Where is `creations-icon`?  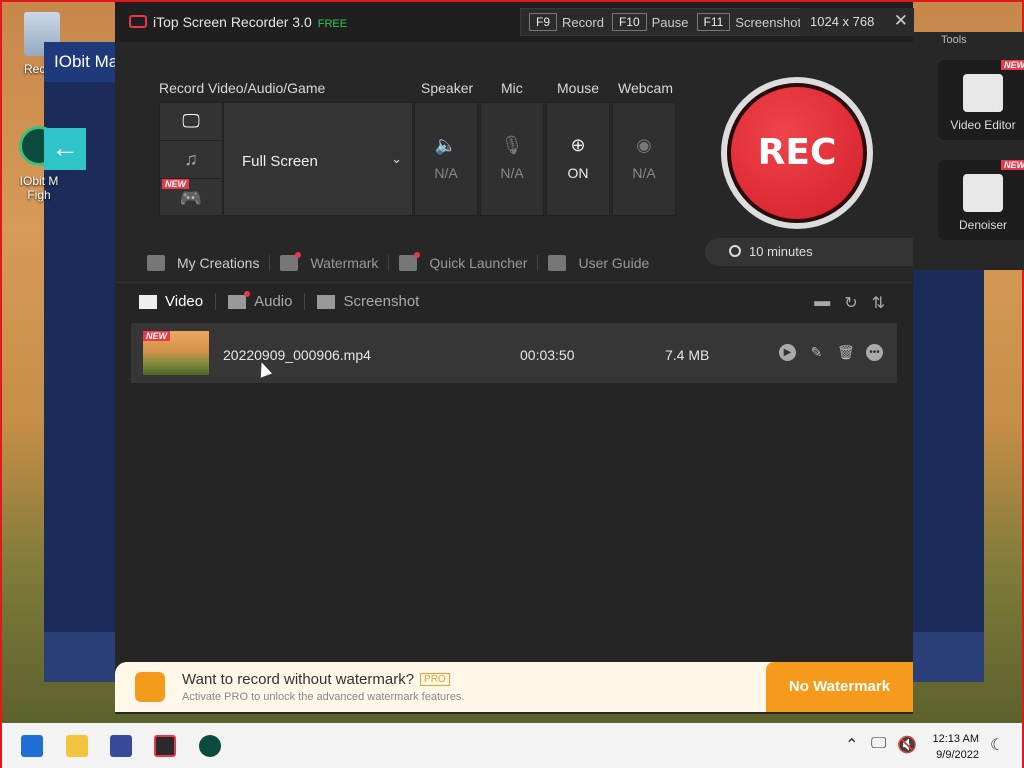
creations-icon is located at coordinates (156, 263).